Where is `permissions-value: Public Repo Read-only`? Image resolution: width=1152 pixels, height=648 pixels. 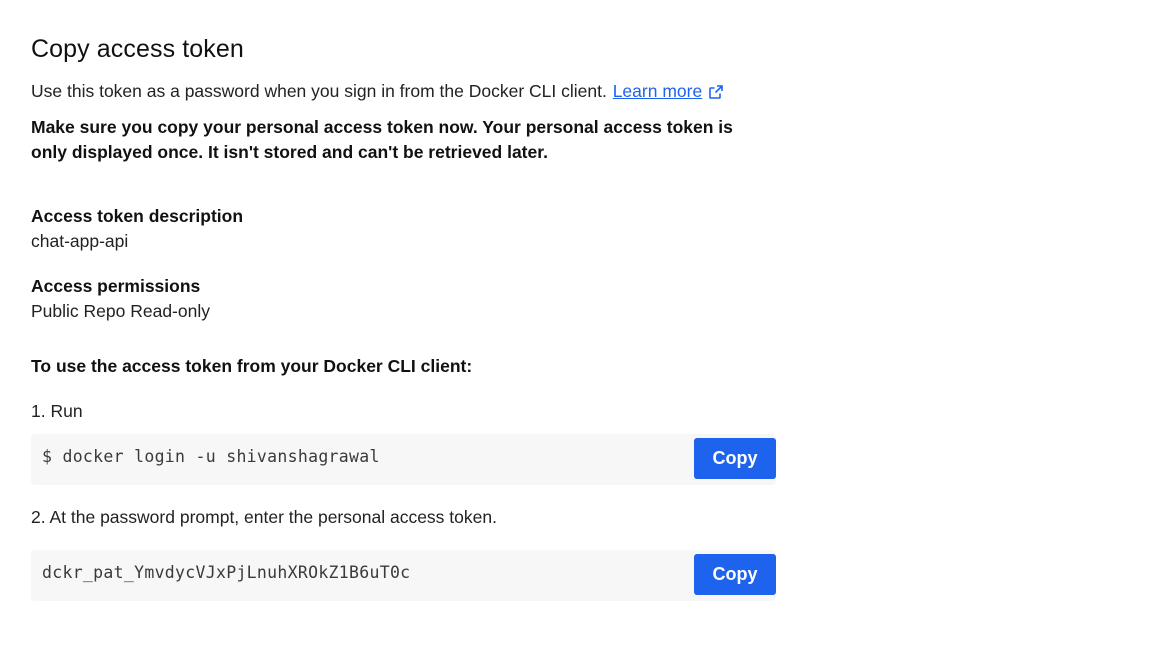 permissions-value: Public Repo Read-only is located at coordinates (120, 311).